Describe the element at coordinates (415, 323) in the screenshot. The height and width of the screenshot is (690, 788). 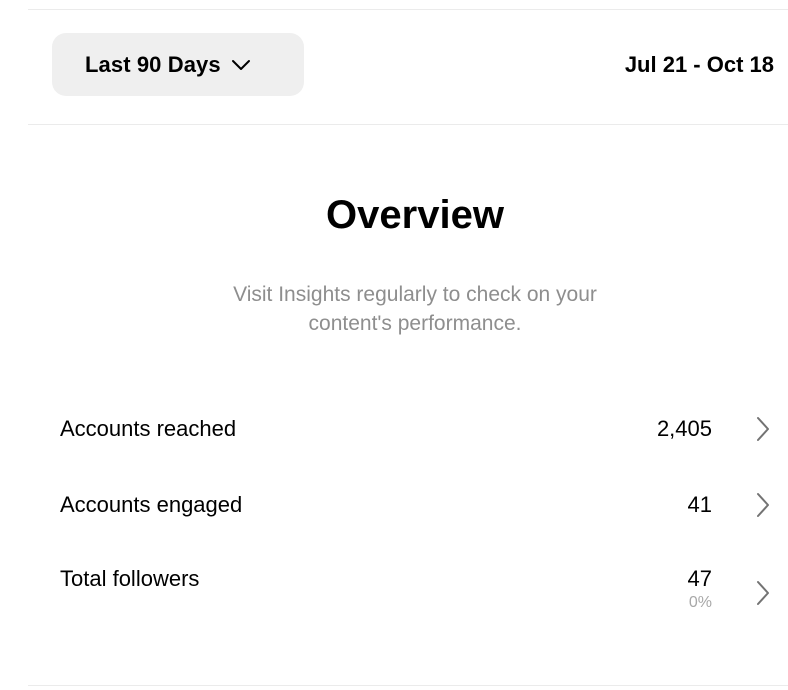
I see `overview-subtitle-line-2: content's performance.` at that location.